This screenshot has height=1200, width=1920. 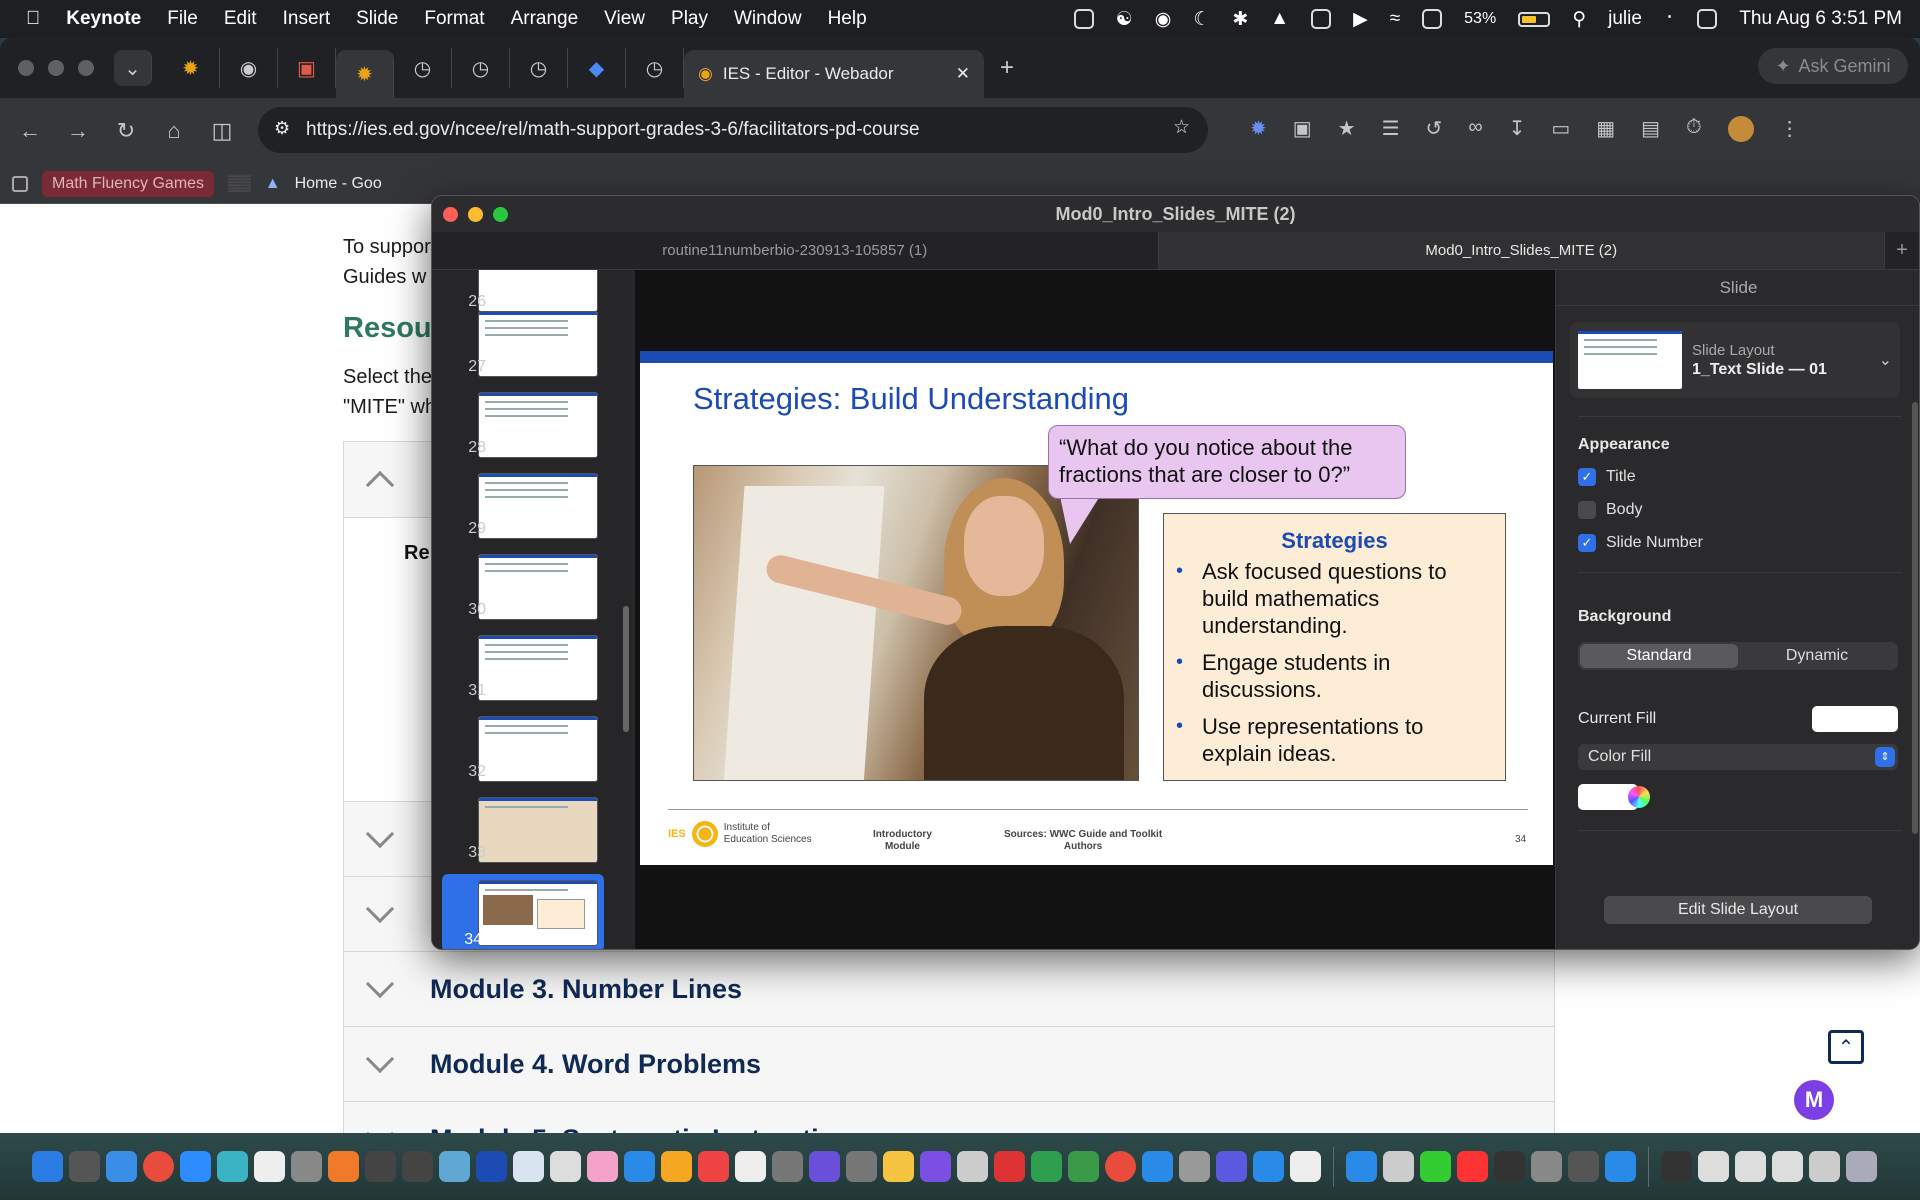 I want to click on finder-icon, so click(x=47, y=1166).